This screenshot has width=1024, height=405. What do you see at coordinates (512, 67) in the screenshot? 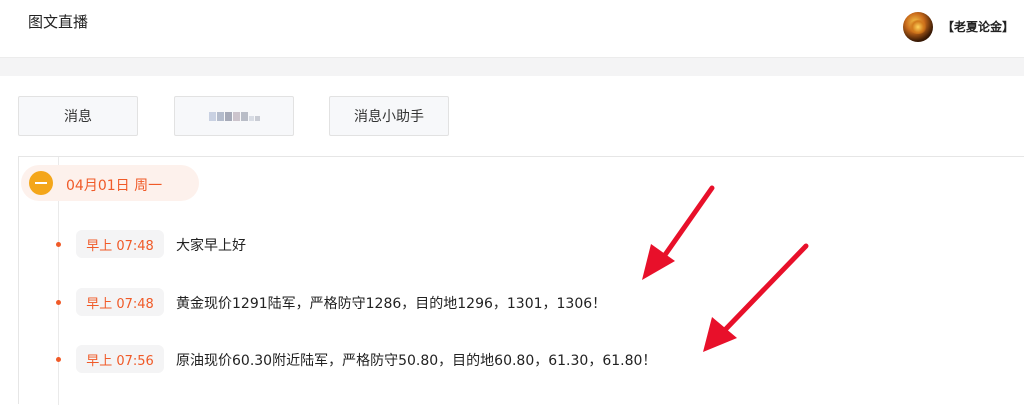
I see `section-divider` at bounding box center [512, 67].